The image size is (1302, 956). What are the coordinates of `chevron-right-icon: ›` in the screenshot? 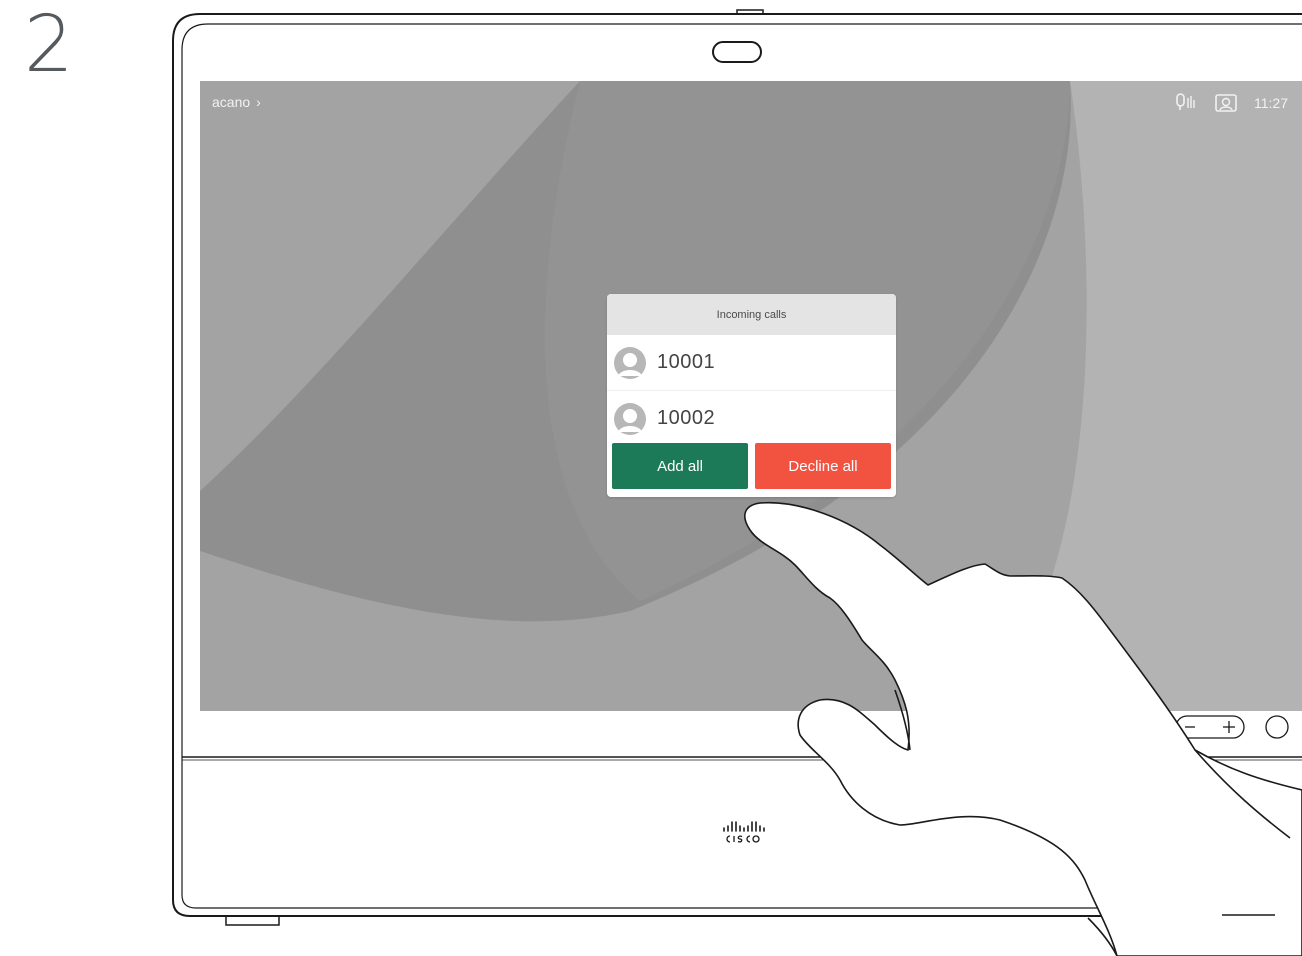 It's located at (258, 102).